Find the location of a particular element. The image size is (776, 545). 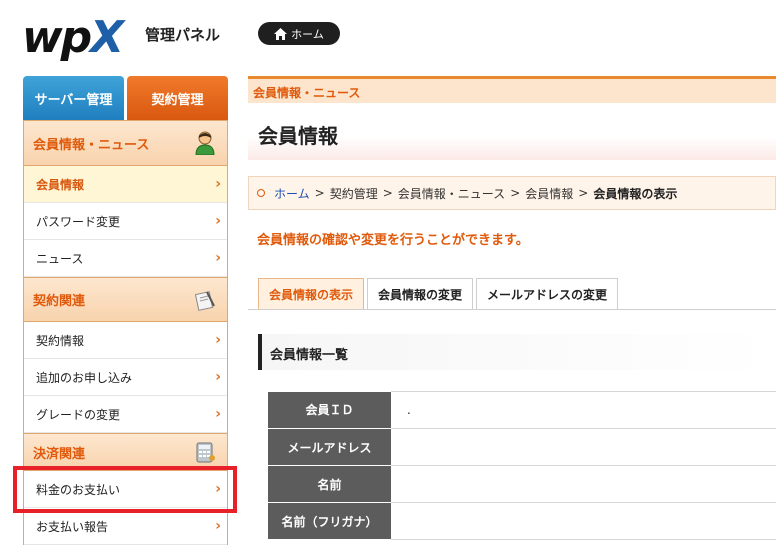

sidebar-item-label: 追加のお申し込み is located at coordinates (84, 377).